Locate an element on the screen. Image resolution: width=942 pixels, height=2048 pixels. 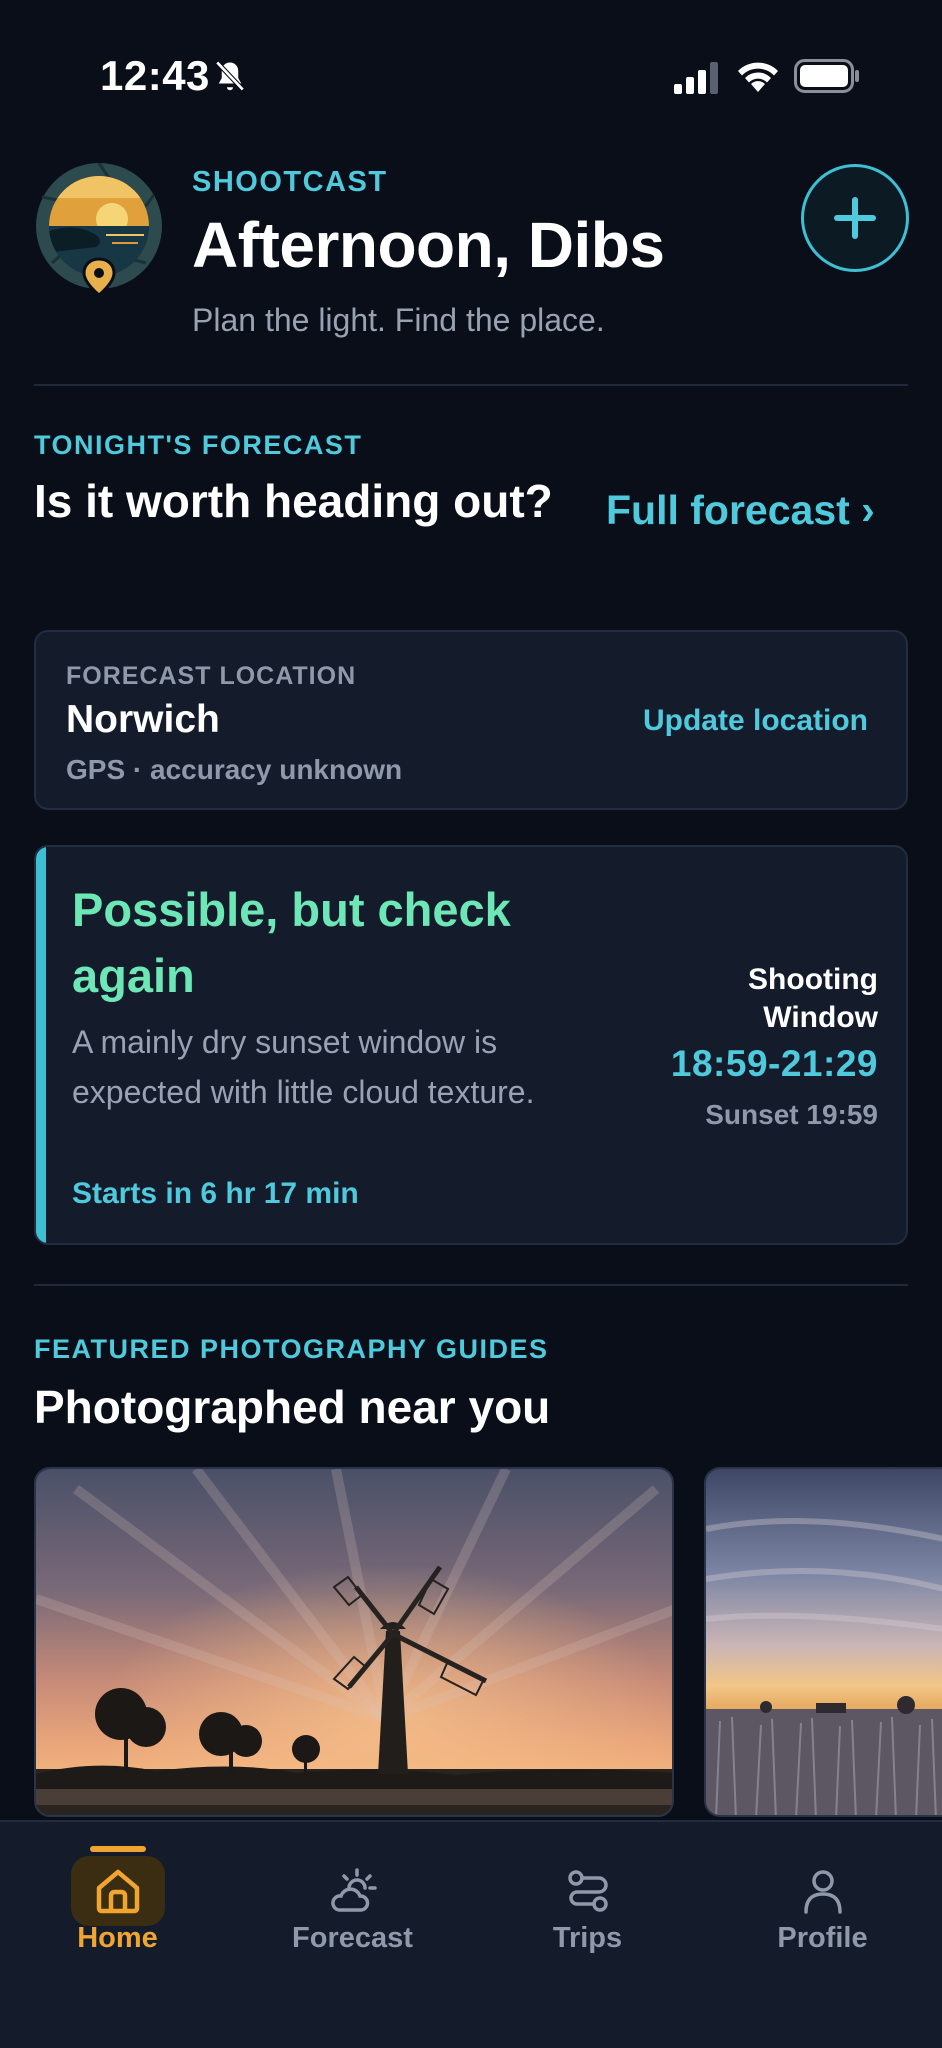
bell-slash-icon is located at coordinates (230, 76).